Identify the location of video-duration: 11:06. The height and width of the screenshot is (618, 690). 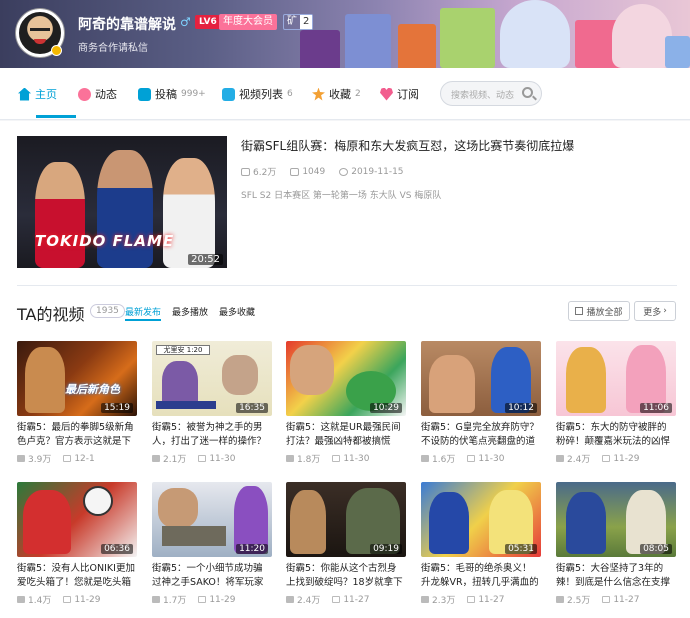
(656, 408).